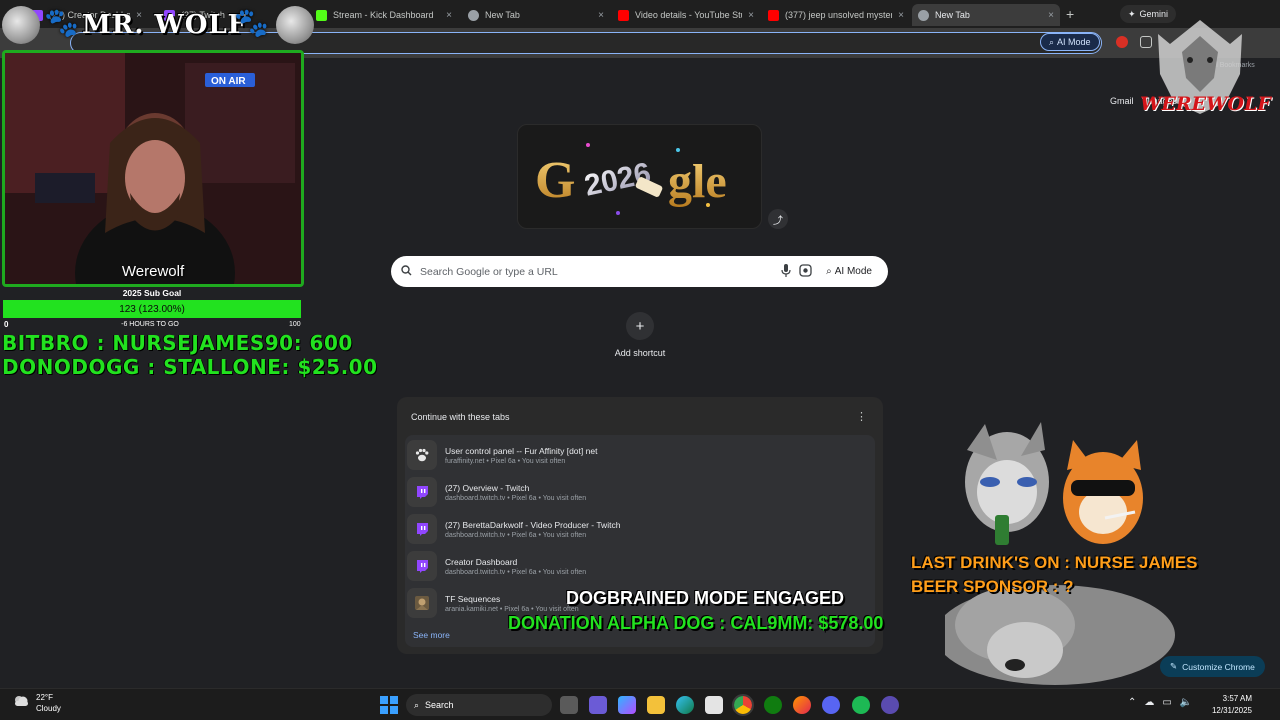 Image resolution: width=1280 pixels, height=720 pixels. I want to click on tab-title: (27) Overview - Twitch, so click(487, 487).